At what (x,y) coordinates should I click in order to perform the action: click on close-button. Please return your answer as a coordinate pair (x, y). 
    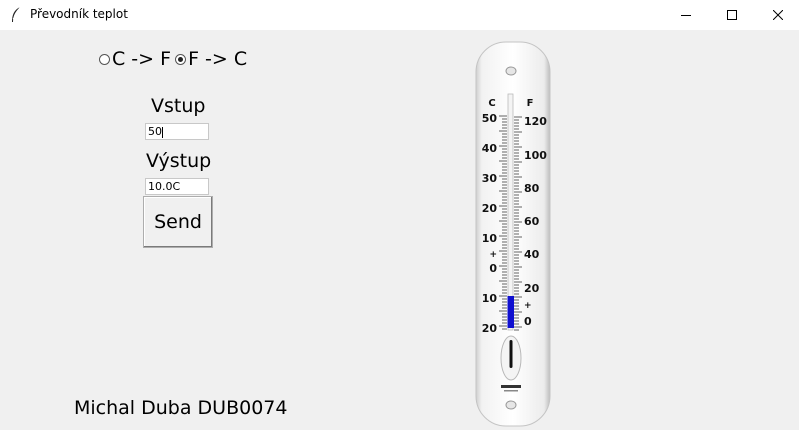
    Looking at the image, I should click on (777, 15).